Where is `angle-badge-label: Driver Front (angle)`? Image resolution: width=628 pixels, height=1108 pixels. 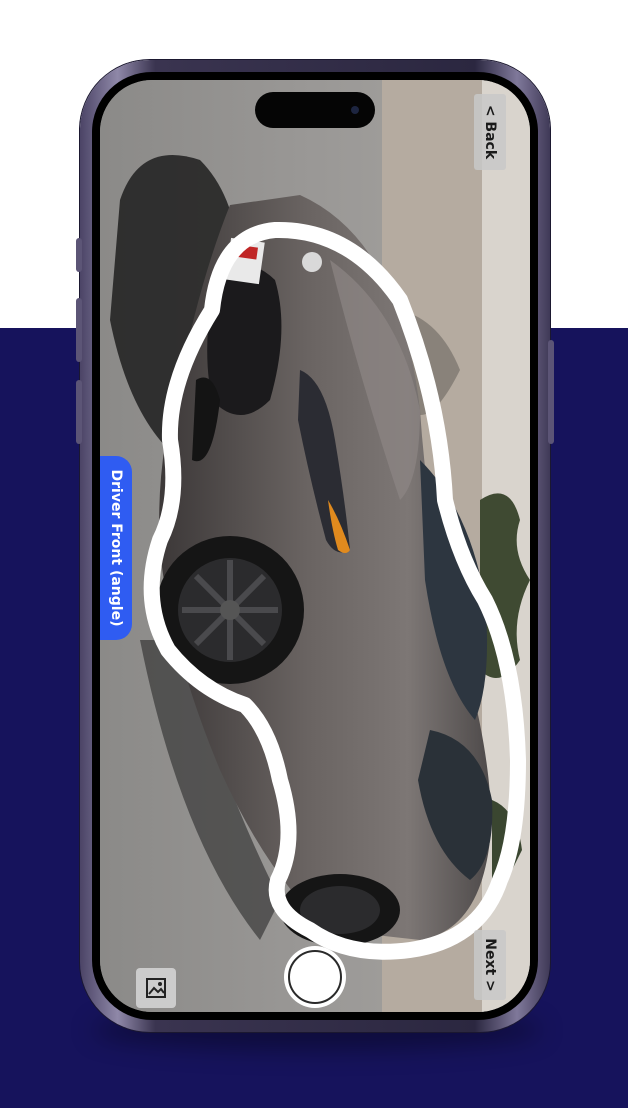
angle-badge-label: Driver Front (angle) is located at coordinates (116, 548).